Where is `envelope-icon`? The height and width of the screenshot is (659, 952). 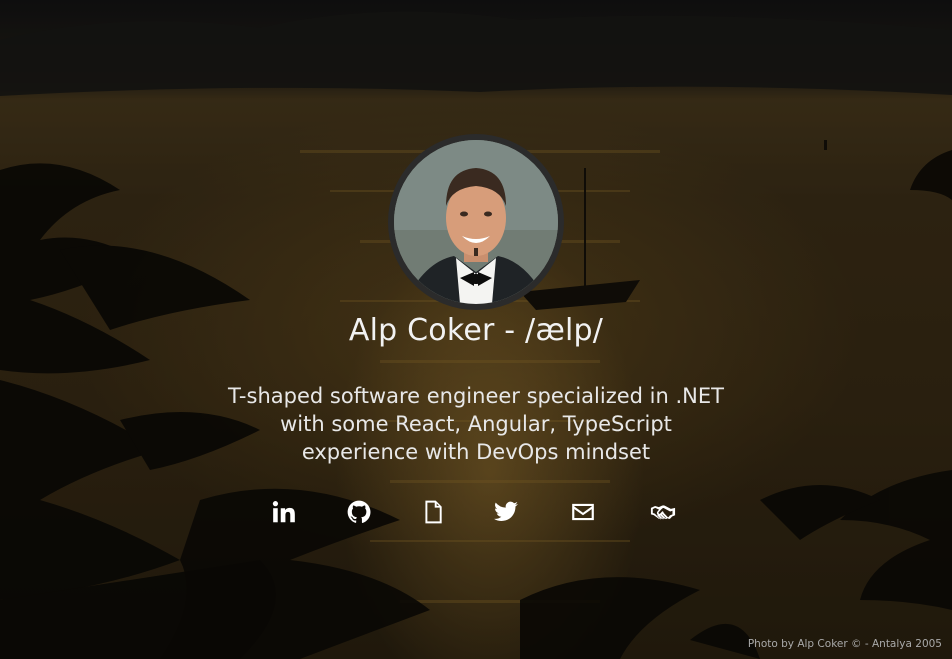
envelope-icon is located at coordinates (583, 512).